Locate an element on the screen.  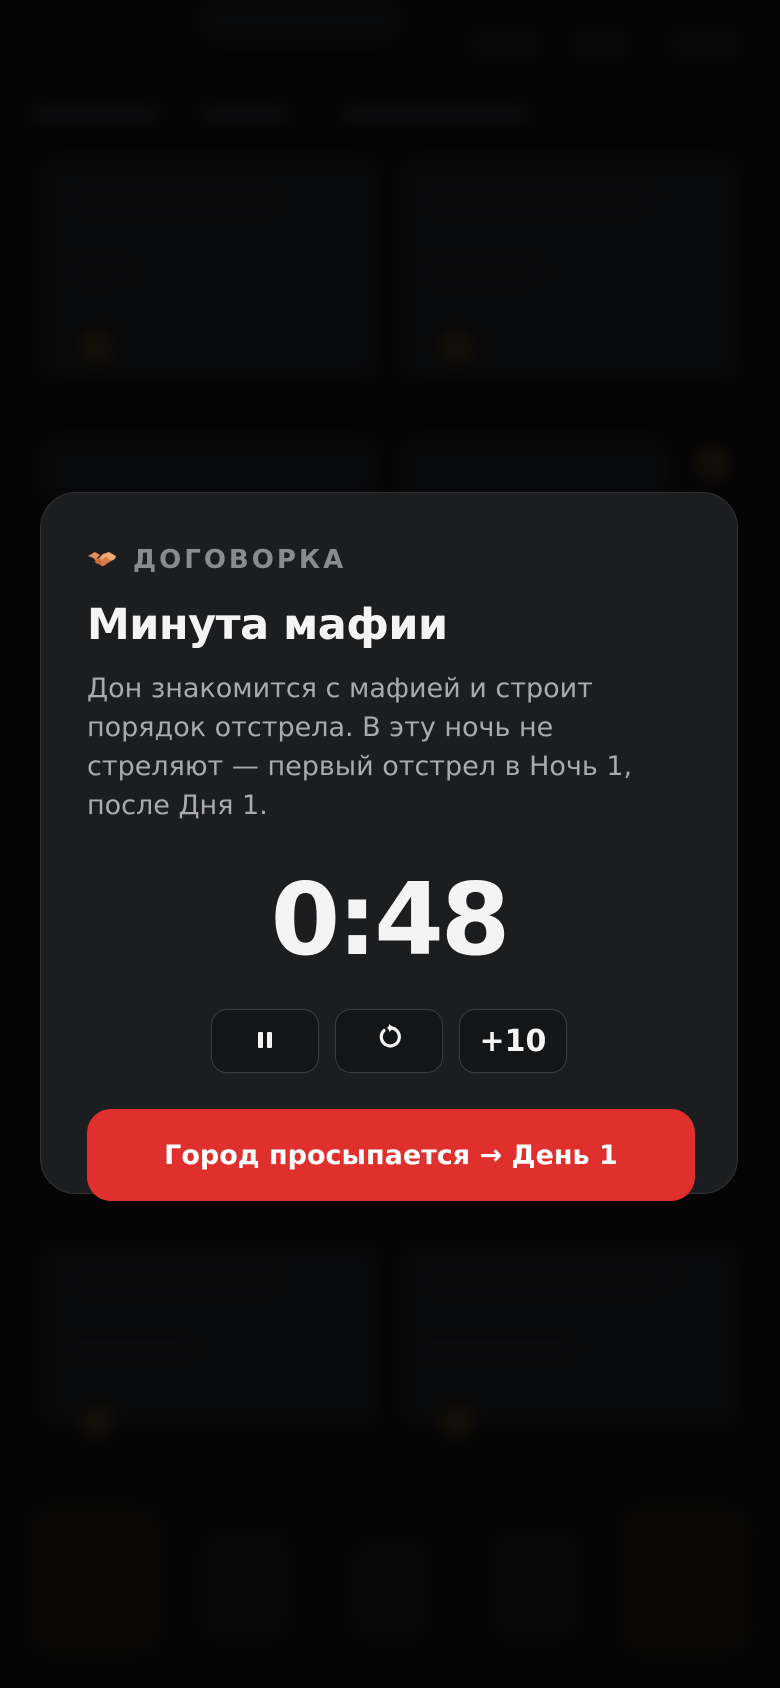
phase-title: Минута мафии is located at coordinates (267, 625).